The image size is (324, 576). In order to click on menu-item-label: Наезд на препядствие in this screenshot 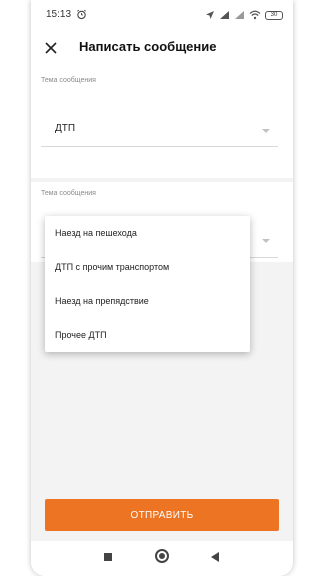, I will do `click(102, 301)`.